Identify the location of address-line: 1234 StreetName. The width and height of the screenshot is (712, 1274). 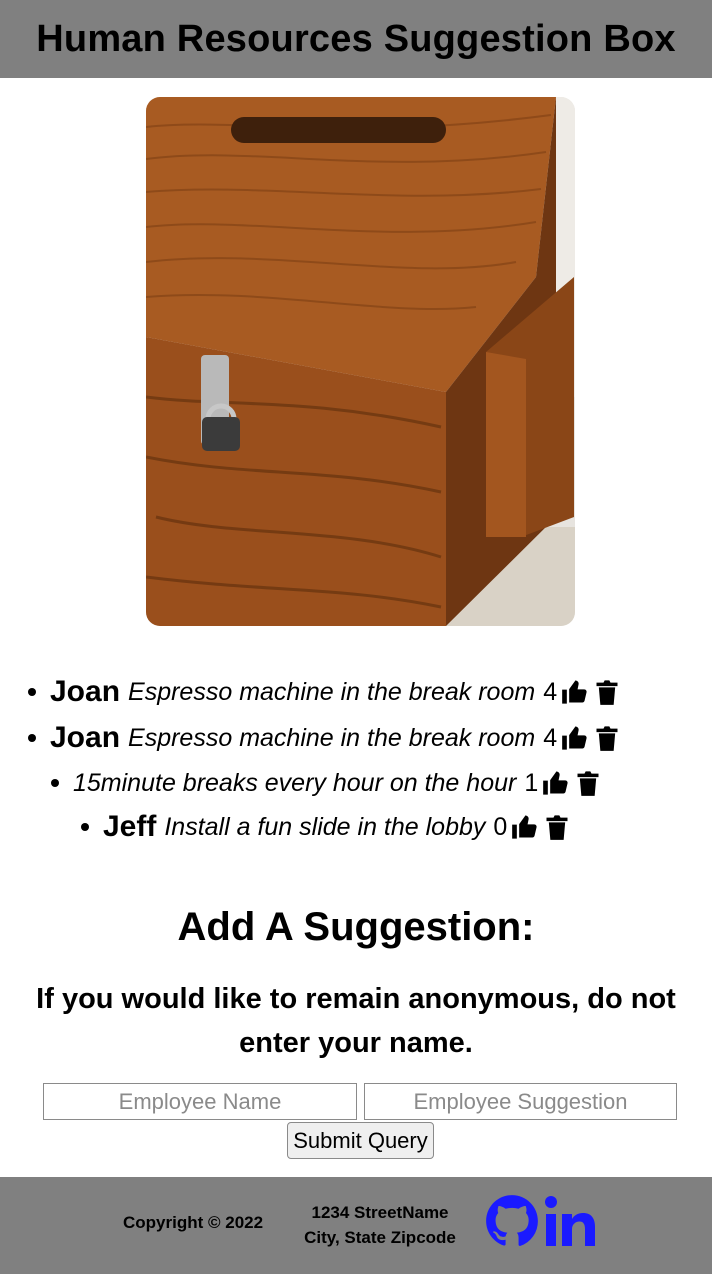
(380, 1212).